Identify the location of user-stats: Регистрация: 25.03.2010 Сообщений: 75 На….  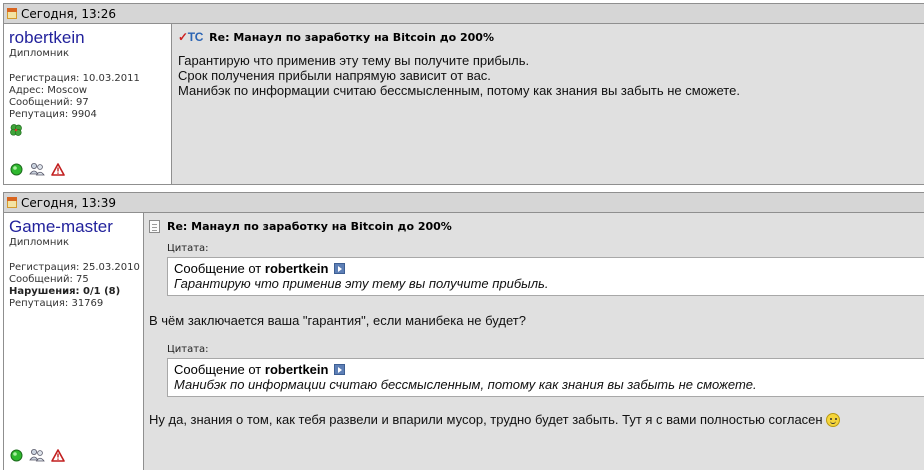
(76, 286).